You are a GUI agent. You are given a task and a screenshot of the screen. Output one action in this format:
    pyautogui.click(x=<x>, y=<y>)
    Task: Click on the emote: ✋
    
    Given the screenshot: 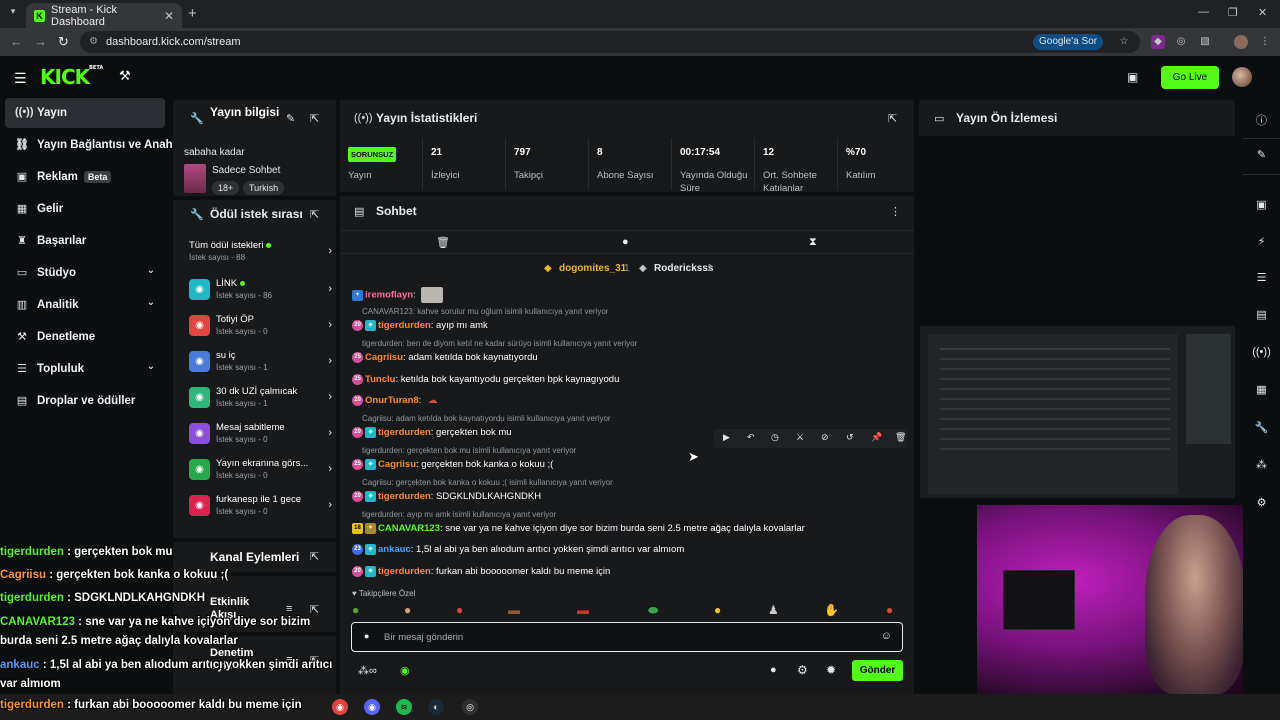 What is the action you would take?
    pyautogui.click(x=831, y=610)
    